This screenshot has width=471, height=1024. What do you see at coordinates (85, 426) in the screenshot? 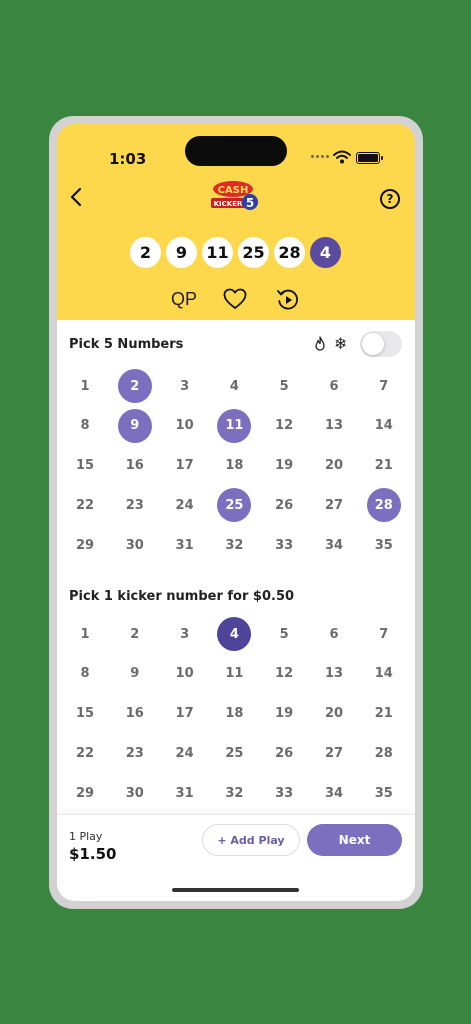
I see `number-cell: 8` at bounding box center [85, 426].